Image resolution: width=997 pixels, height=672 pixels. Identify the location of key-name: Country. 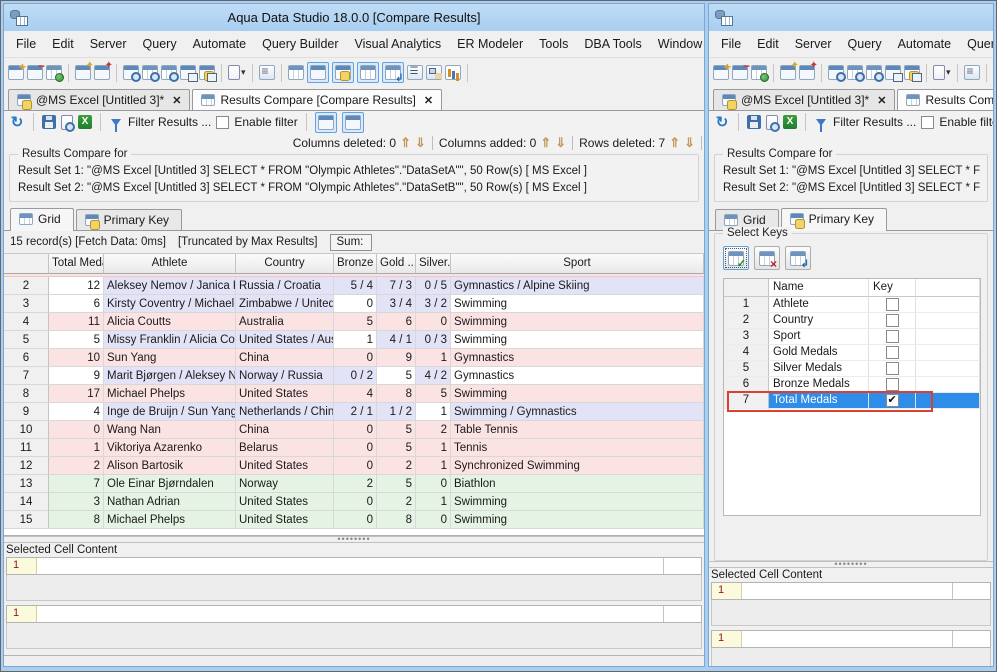
(819, 321).